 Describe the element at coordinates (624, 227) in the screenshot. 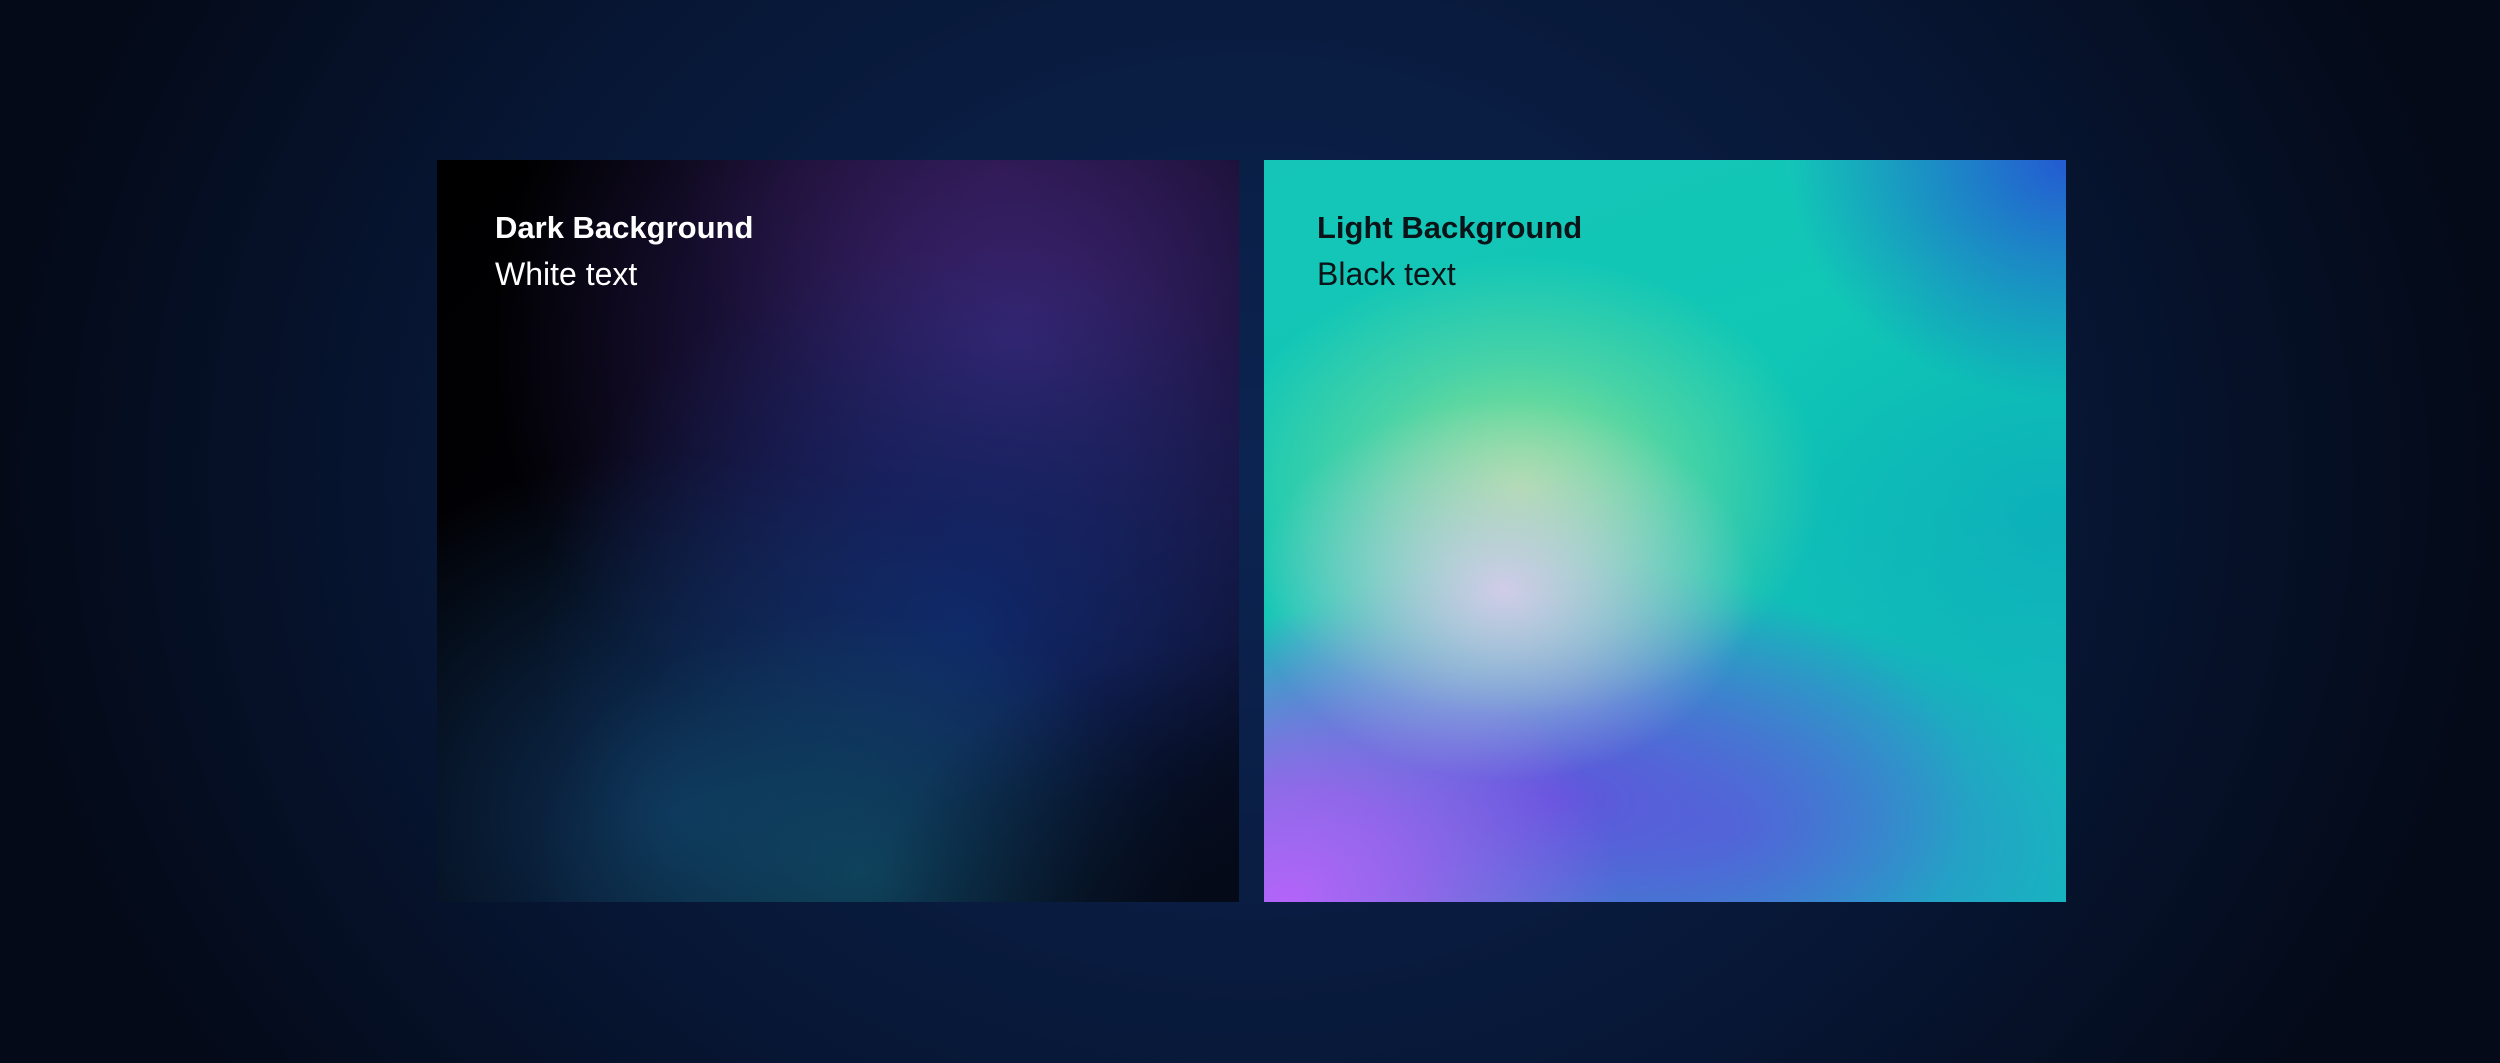

I see `dark-card-title: Dark Background` at that location.